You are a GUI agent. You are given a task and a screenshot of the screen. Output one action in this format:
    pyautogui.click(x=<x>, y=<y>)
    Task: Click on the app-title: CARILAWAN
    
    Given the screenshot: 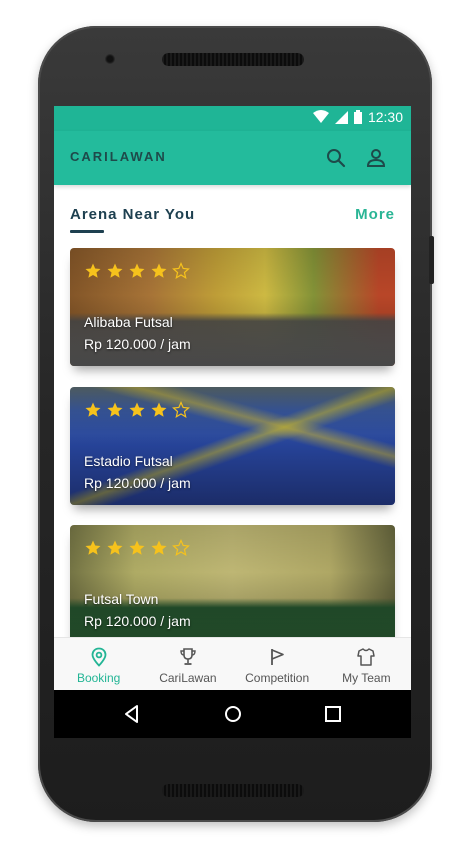 What is the action you would take?
    pyautogui.click(x=118, y=156)
    